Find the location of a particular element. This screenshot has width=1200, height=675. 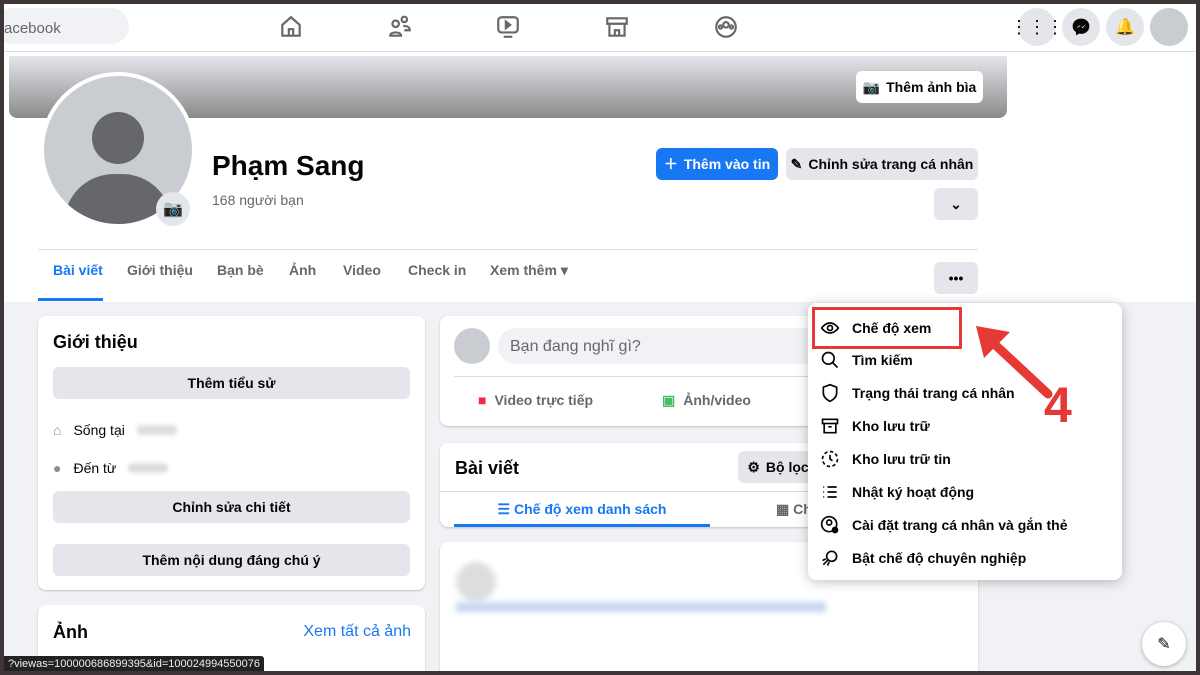

posts-title: Bài viết is located at coordinates (487, 468).